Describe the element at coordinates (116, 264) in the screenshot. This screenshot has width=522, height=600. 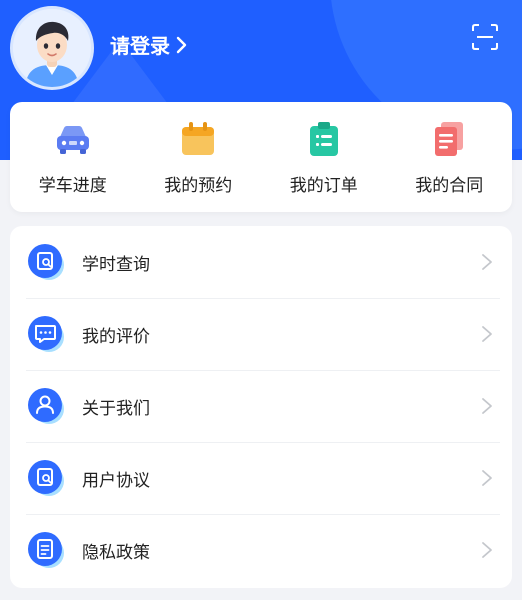
I see `menu-item-label: 学时查询` at that location.